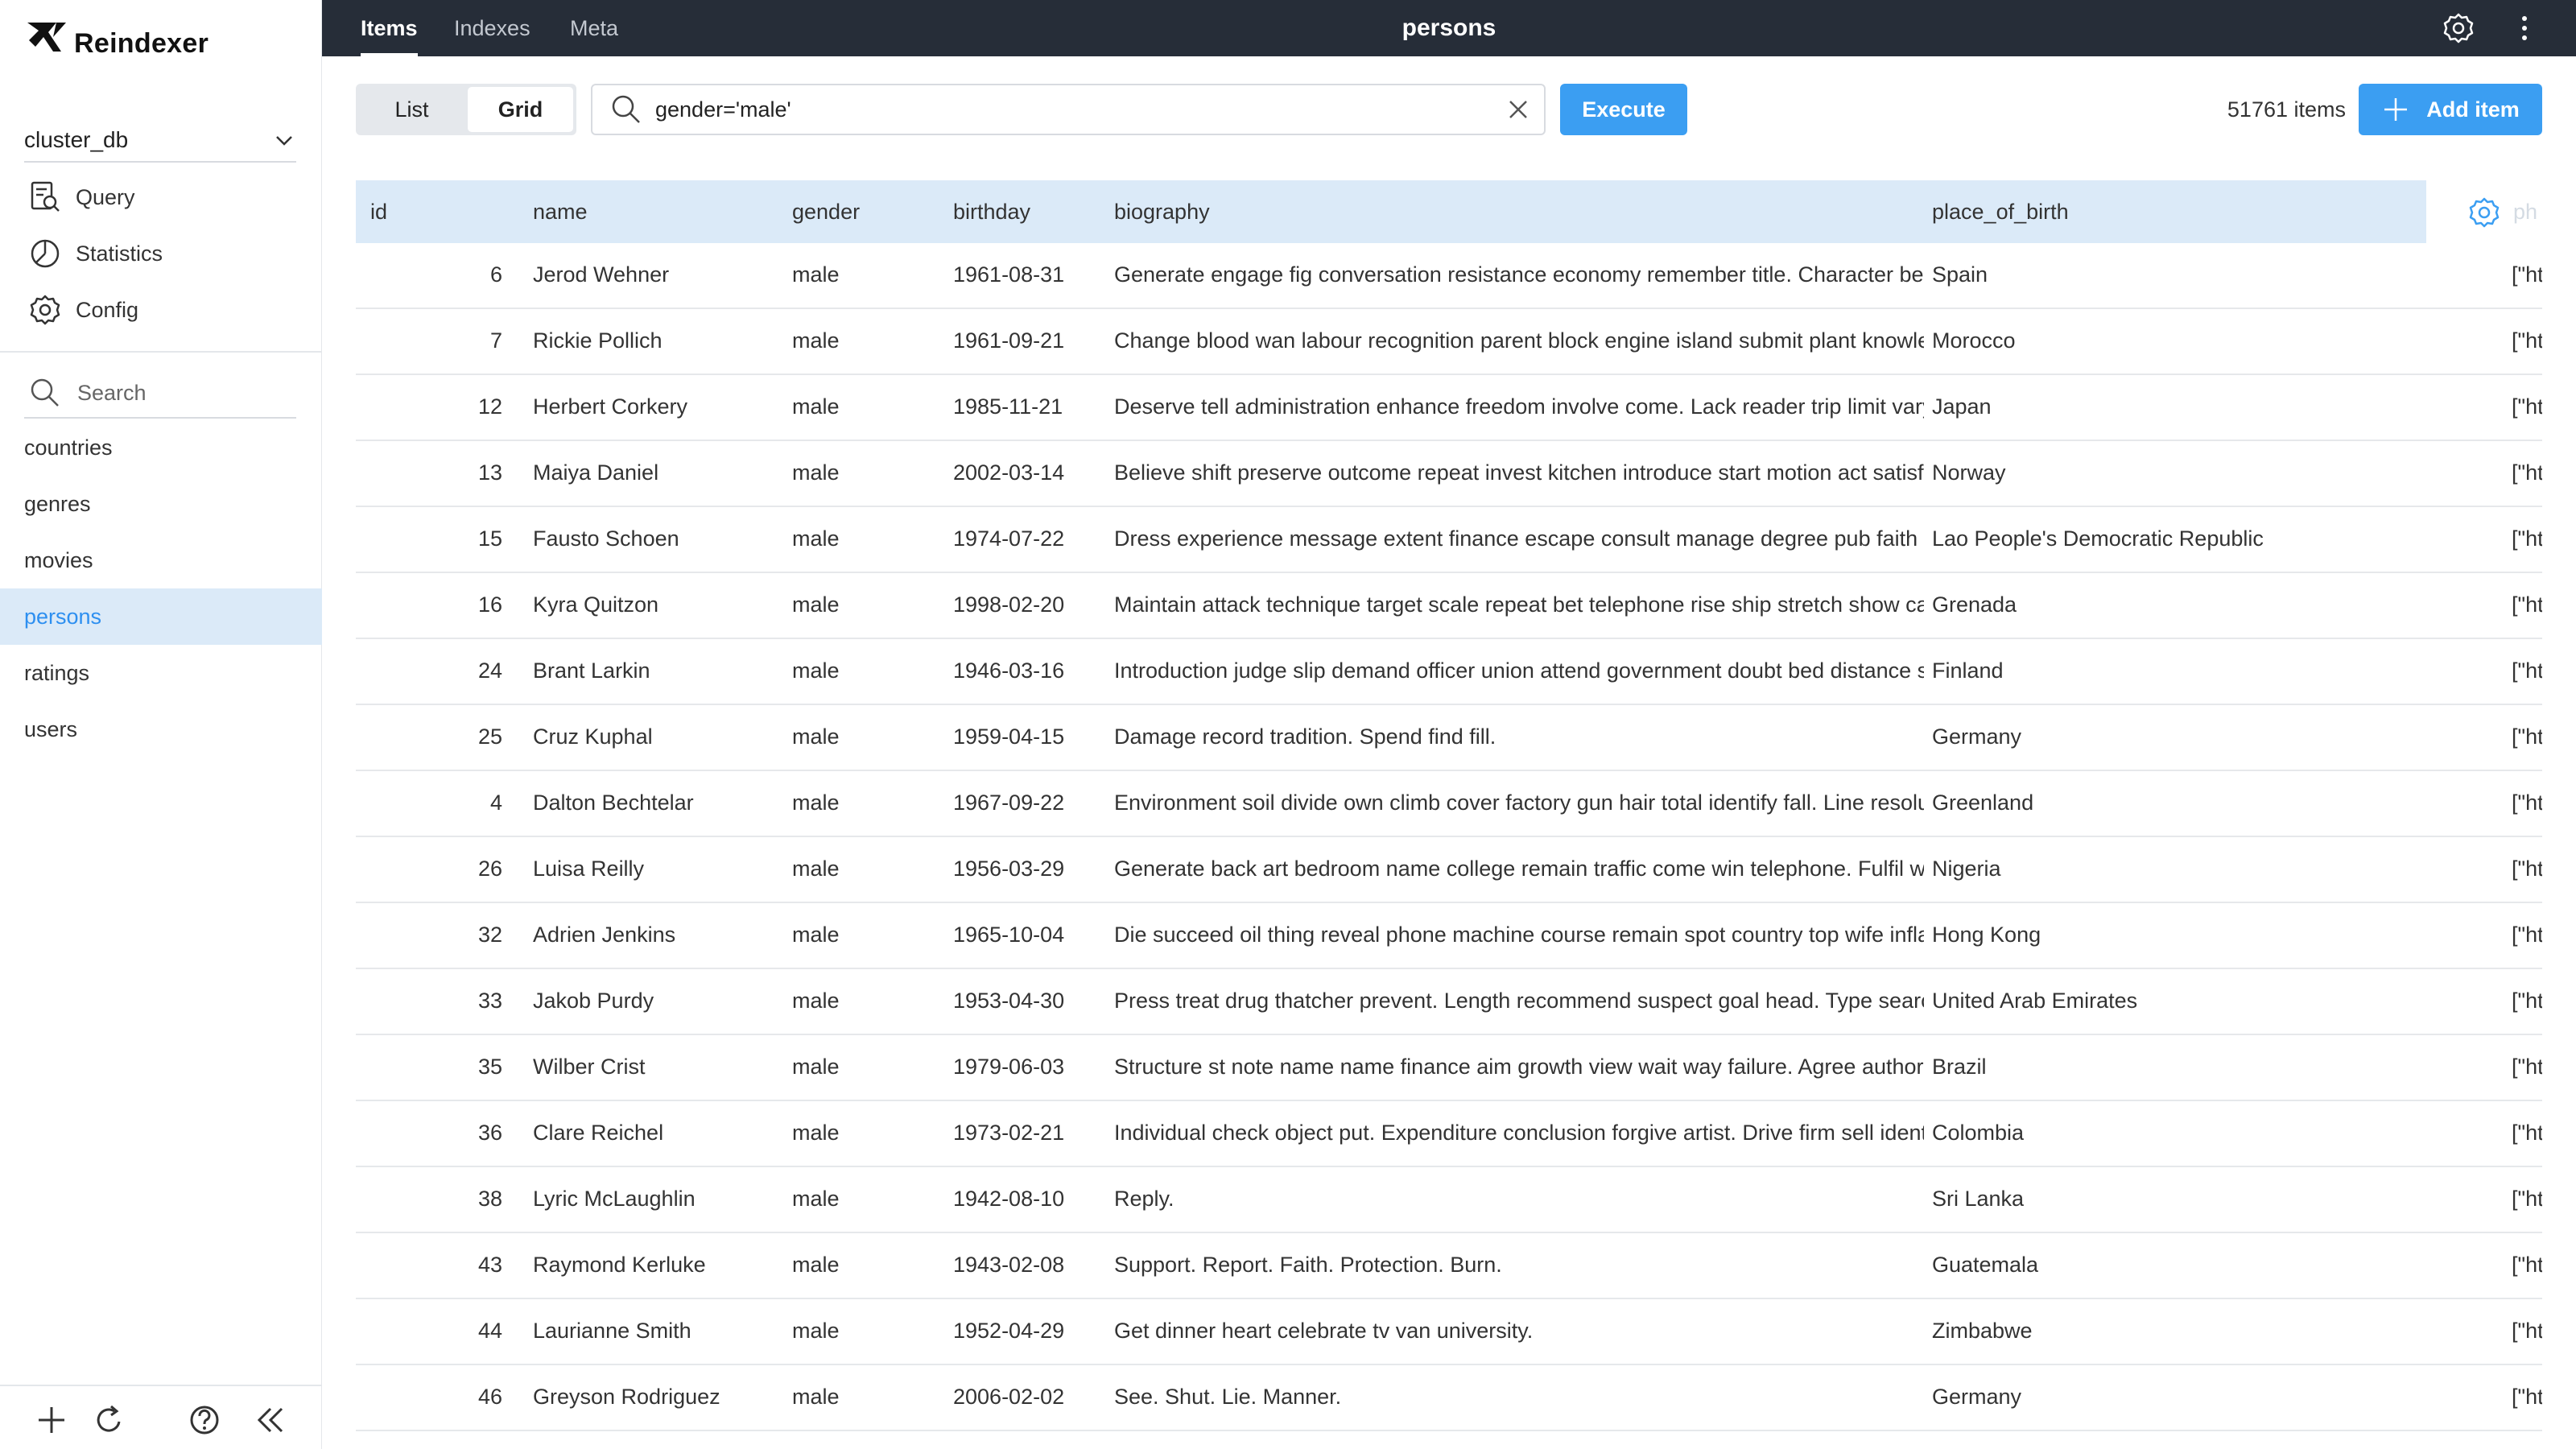 This screenshot has width=2576, height=1449. I want to click on help-icon, so click(204, 1420).